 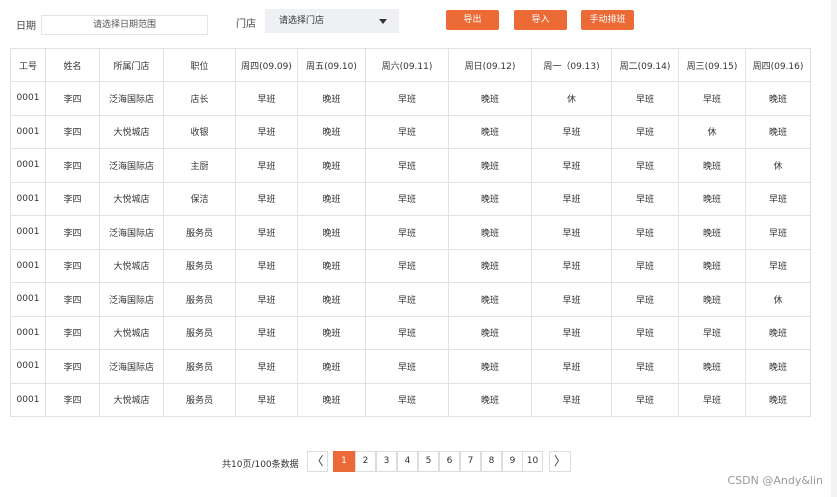 I want to click on caret-down-icon, so click(x=383, y=21).